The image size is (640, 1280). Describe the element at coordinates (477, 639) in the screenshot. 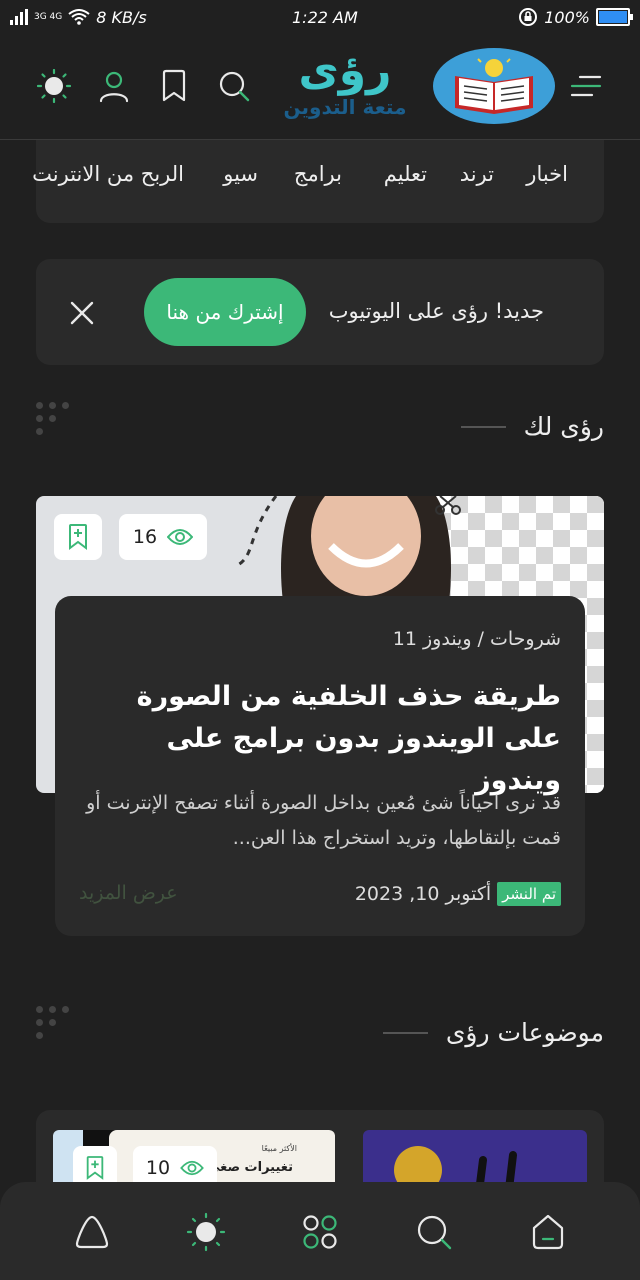

I see `post-category: شروحات / ويندوز 11` at that location.